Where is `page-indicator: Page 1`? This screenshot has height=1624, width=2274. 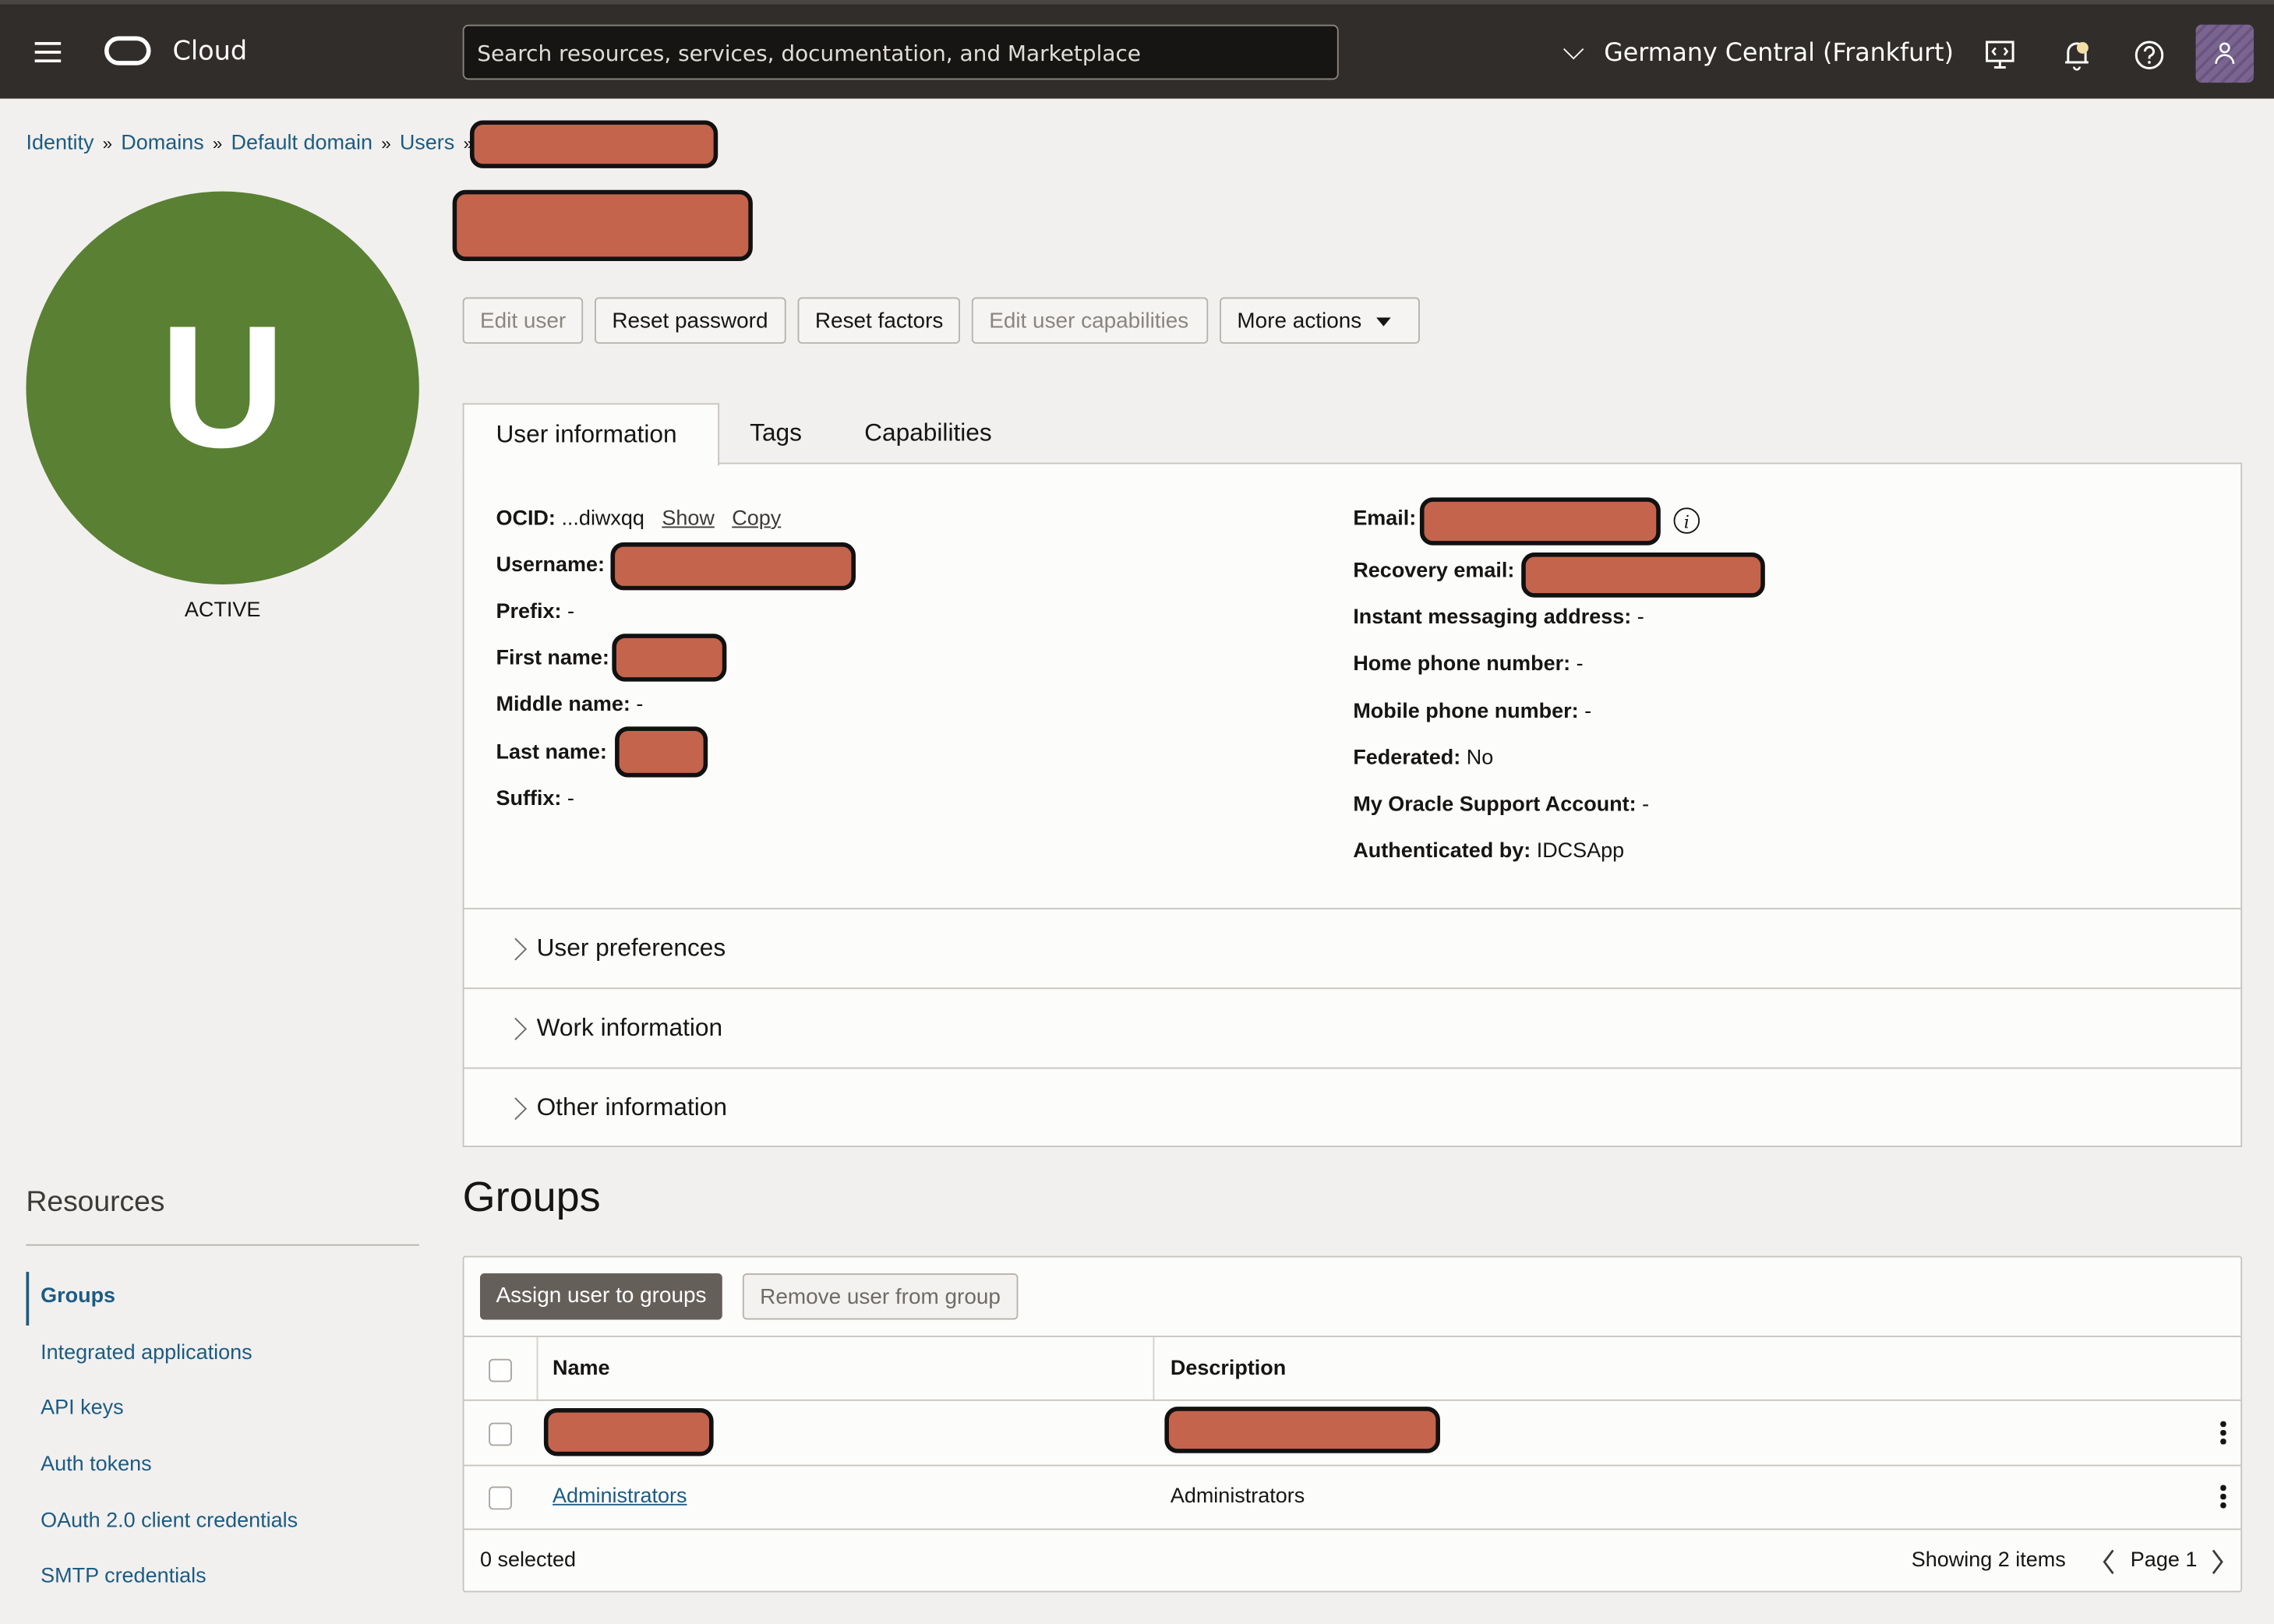 page-indicator: Page 1 is located at coordinates (2164, 1560).